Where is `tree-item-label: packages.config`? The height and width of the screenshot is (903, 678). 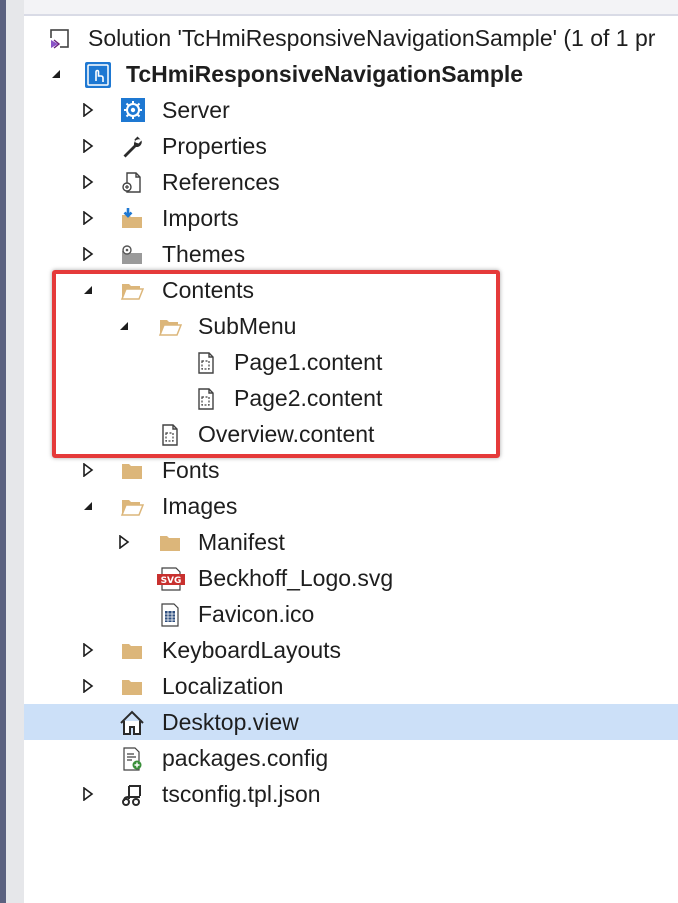 tree-item-label: packages.config is located at coordinates (245, 758).